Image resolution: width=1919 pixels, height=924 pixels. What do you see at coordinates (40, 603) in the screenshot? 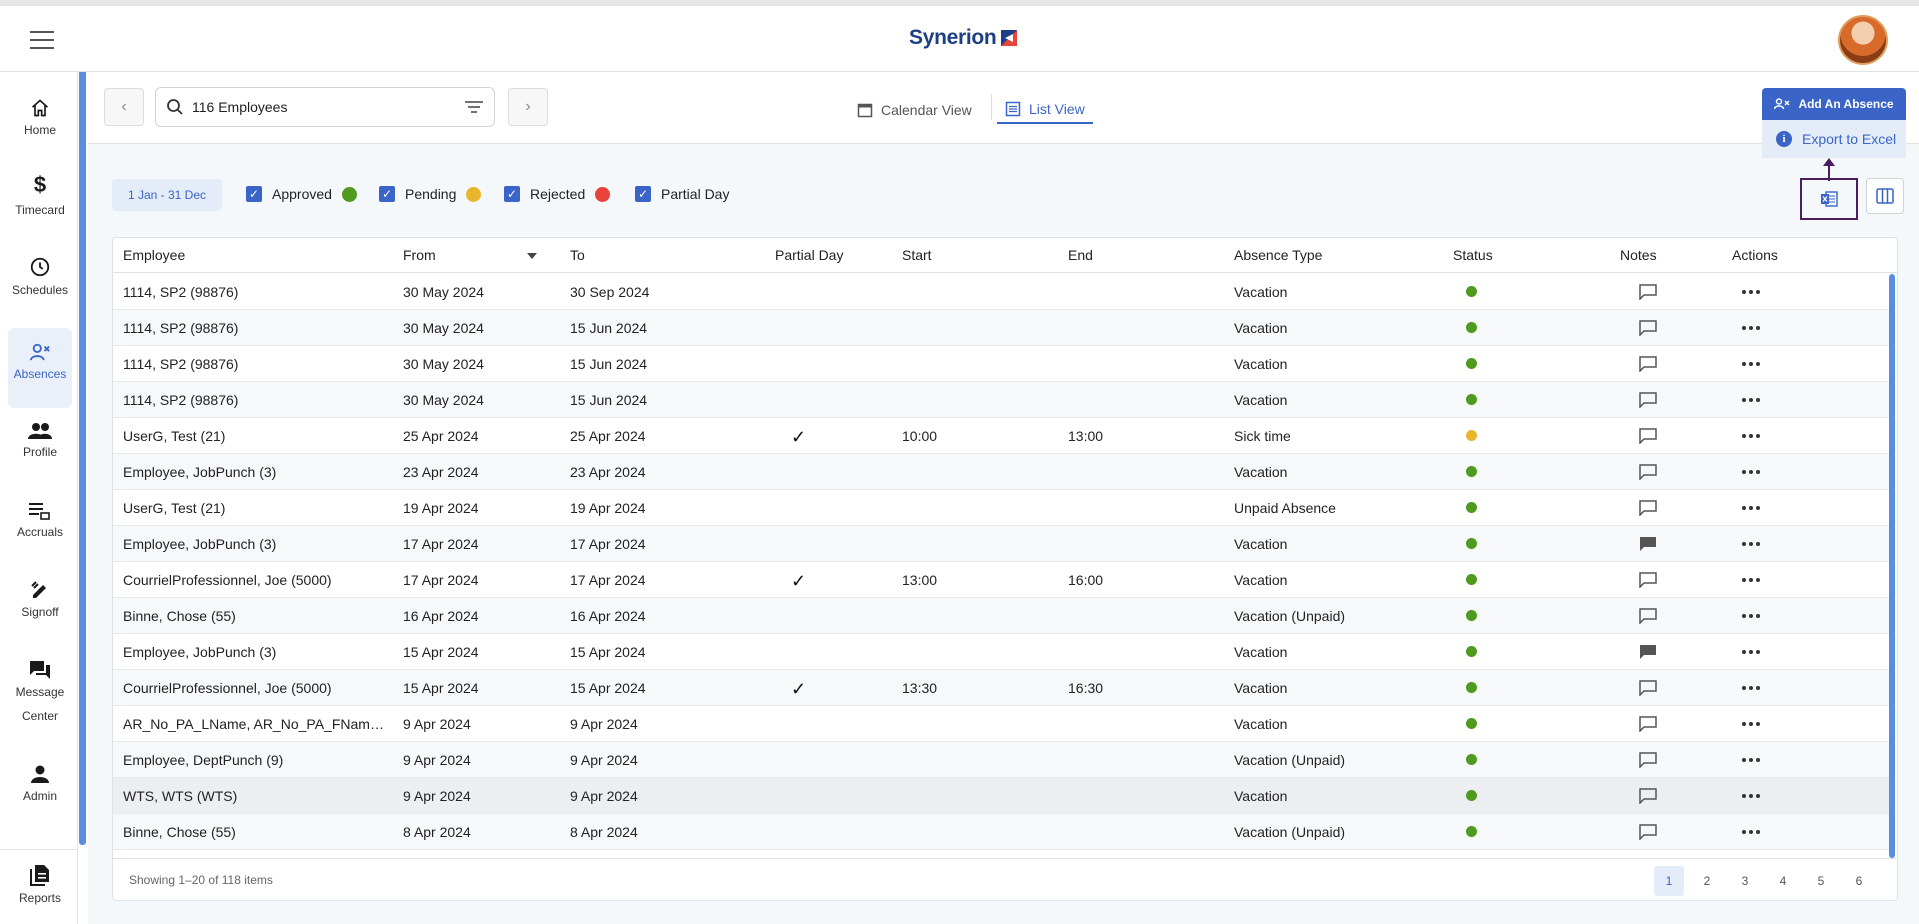
I see `nav-item-signoff: Signoff` at bounding box center [40, 603].